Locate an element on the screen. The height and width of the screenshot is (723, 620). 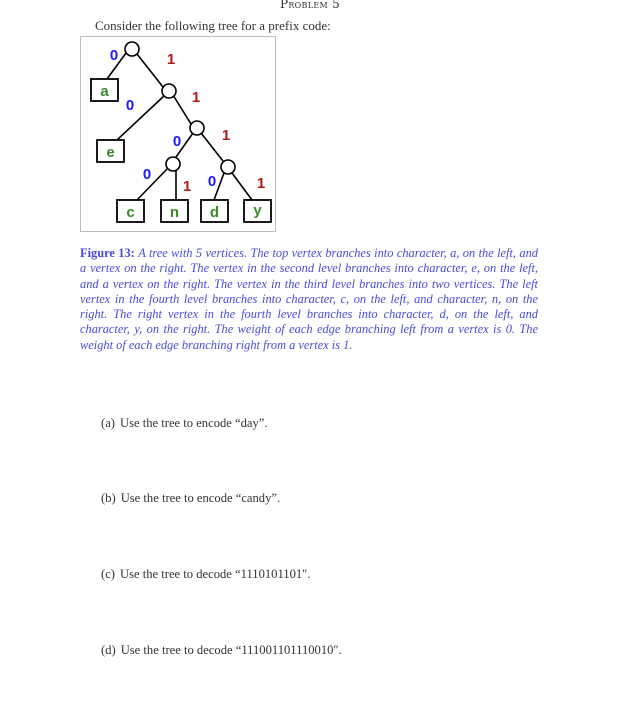
edge-v4l-c is located at coordinates (152, 184).